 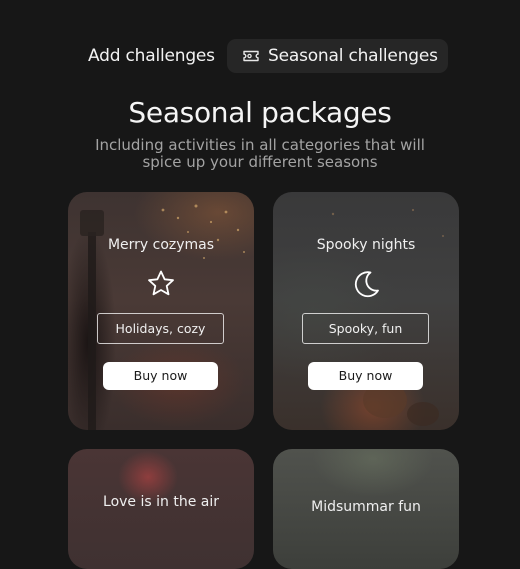 I want to click on package-tags: Spooky, fun, so click(x=365, y=328).